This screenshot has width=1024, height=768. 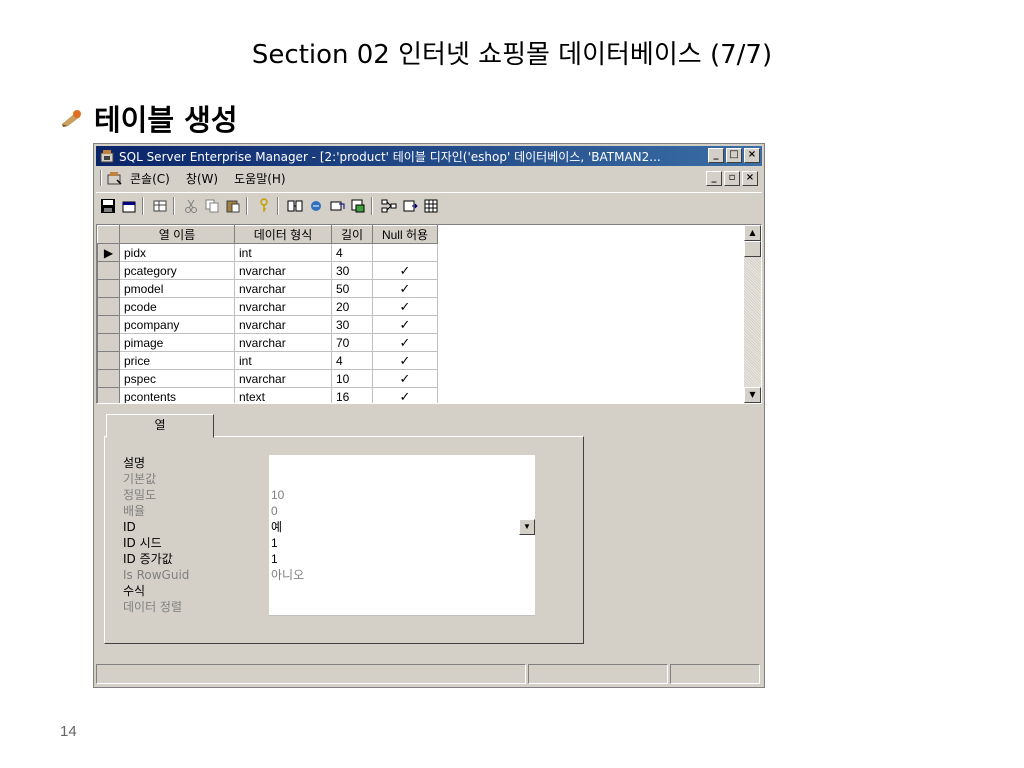 I want to click on table-row: pcompany nvarchar 30 ✓, so click(x=267, y=324).